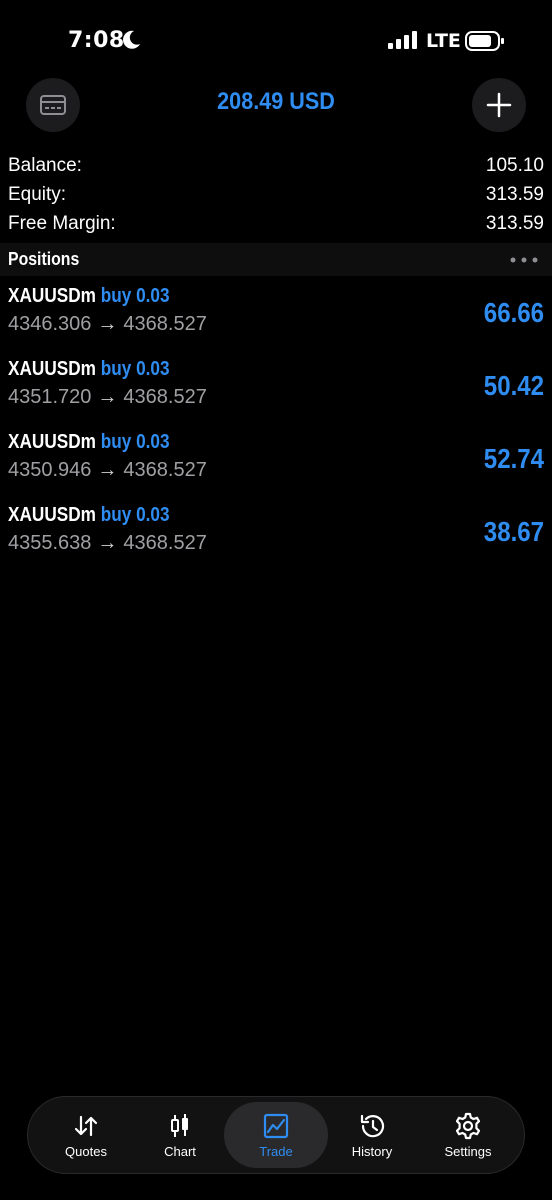 This screenshot has width=552, height=1200. I want to click on position-profit: 66.66, so click(513, 312).